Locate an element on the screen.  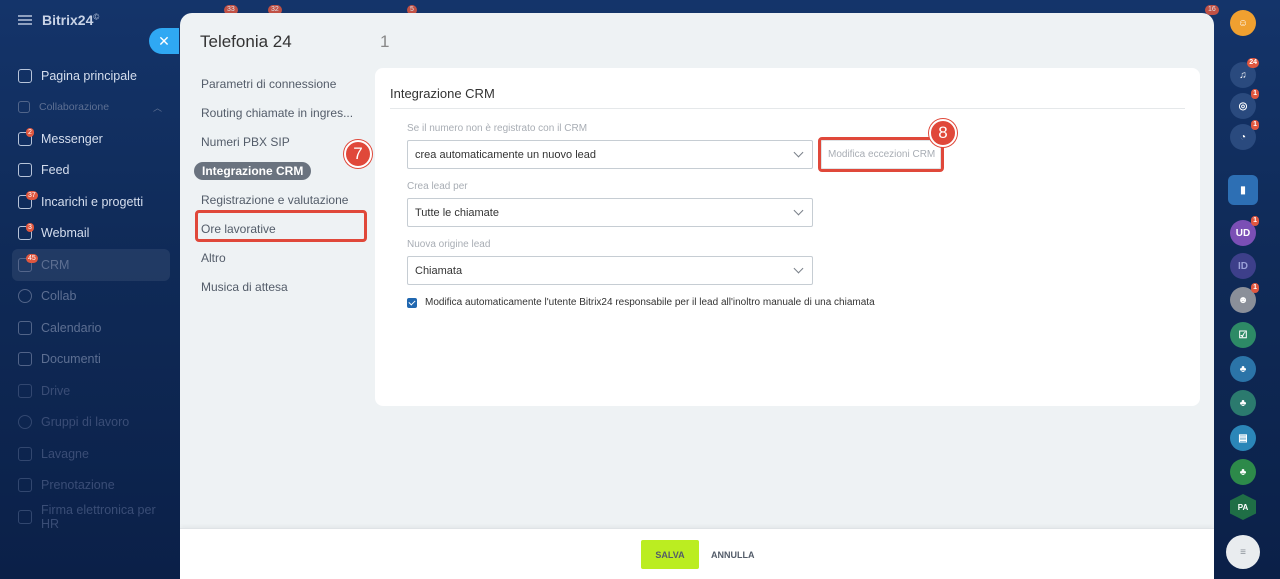
sidebar-item-messenger: 2 Messenger is located at coordinates (91, 139).